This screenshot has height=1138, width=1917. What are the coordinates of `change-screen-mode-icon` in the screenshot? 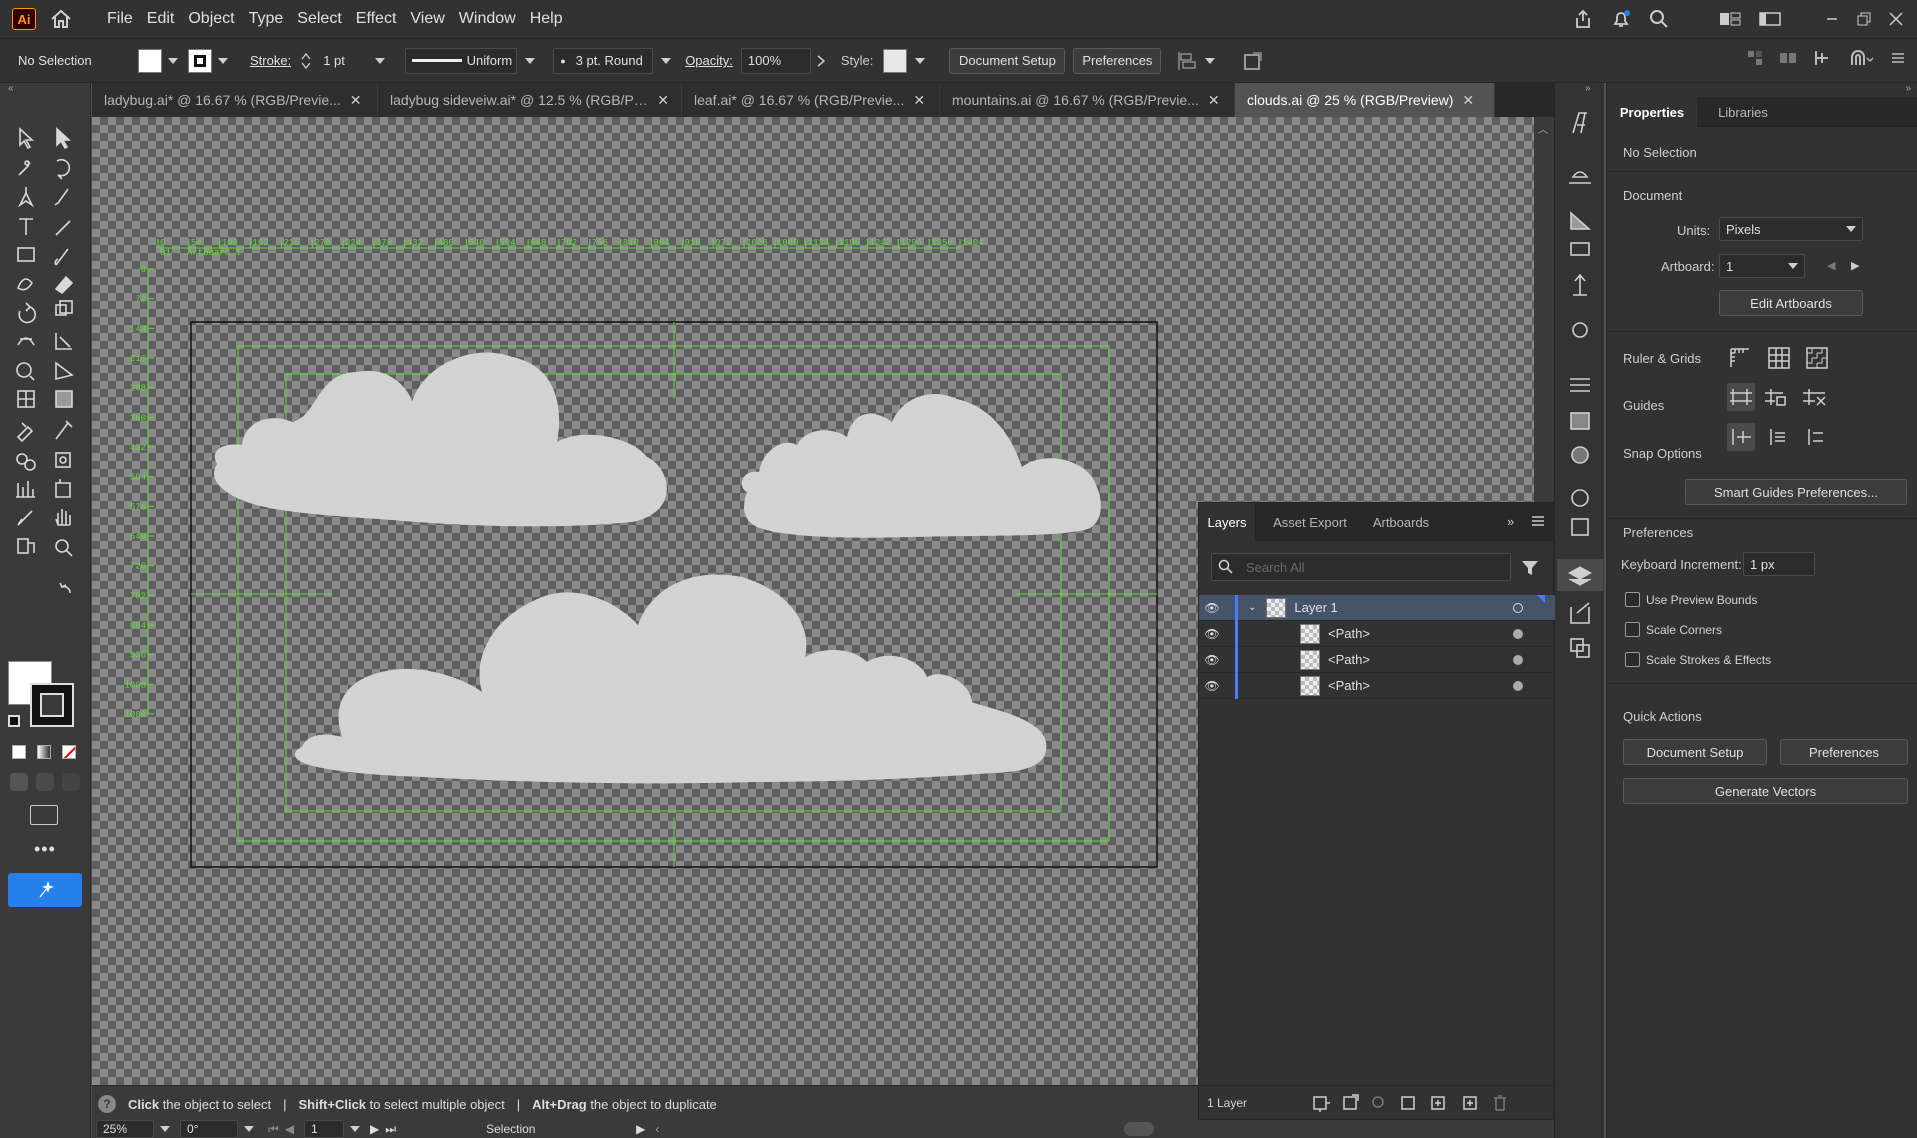 It's located at (44, 815).